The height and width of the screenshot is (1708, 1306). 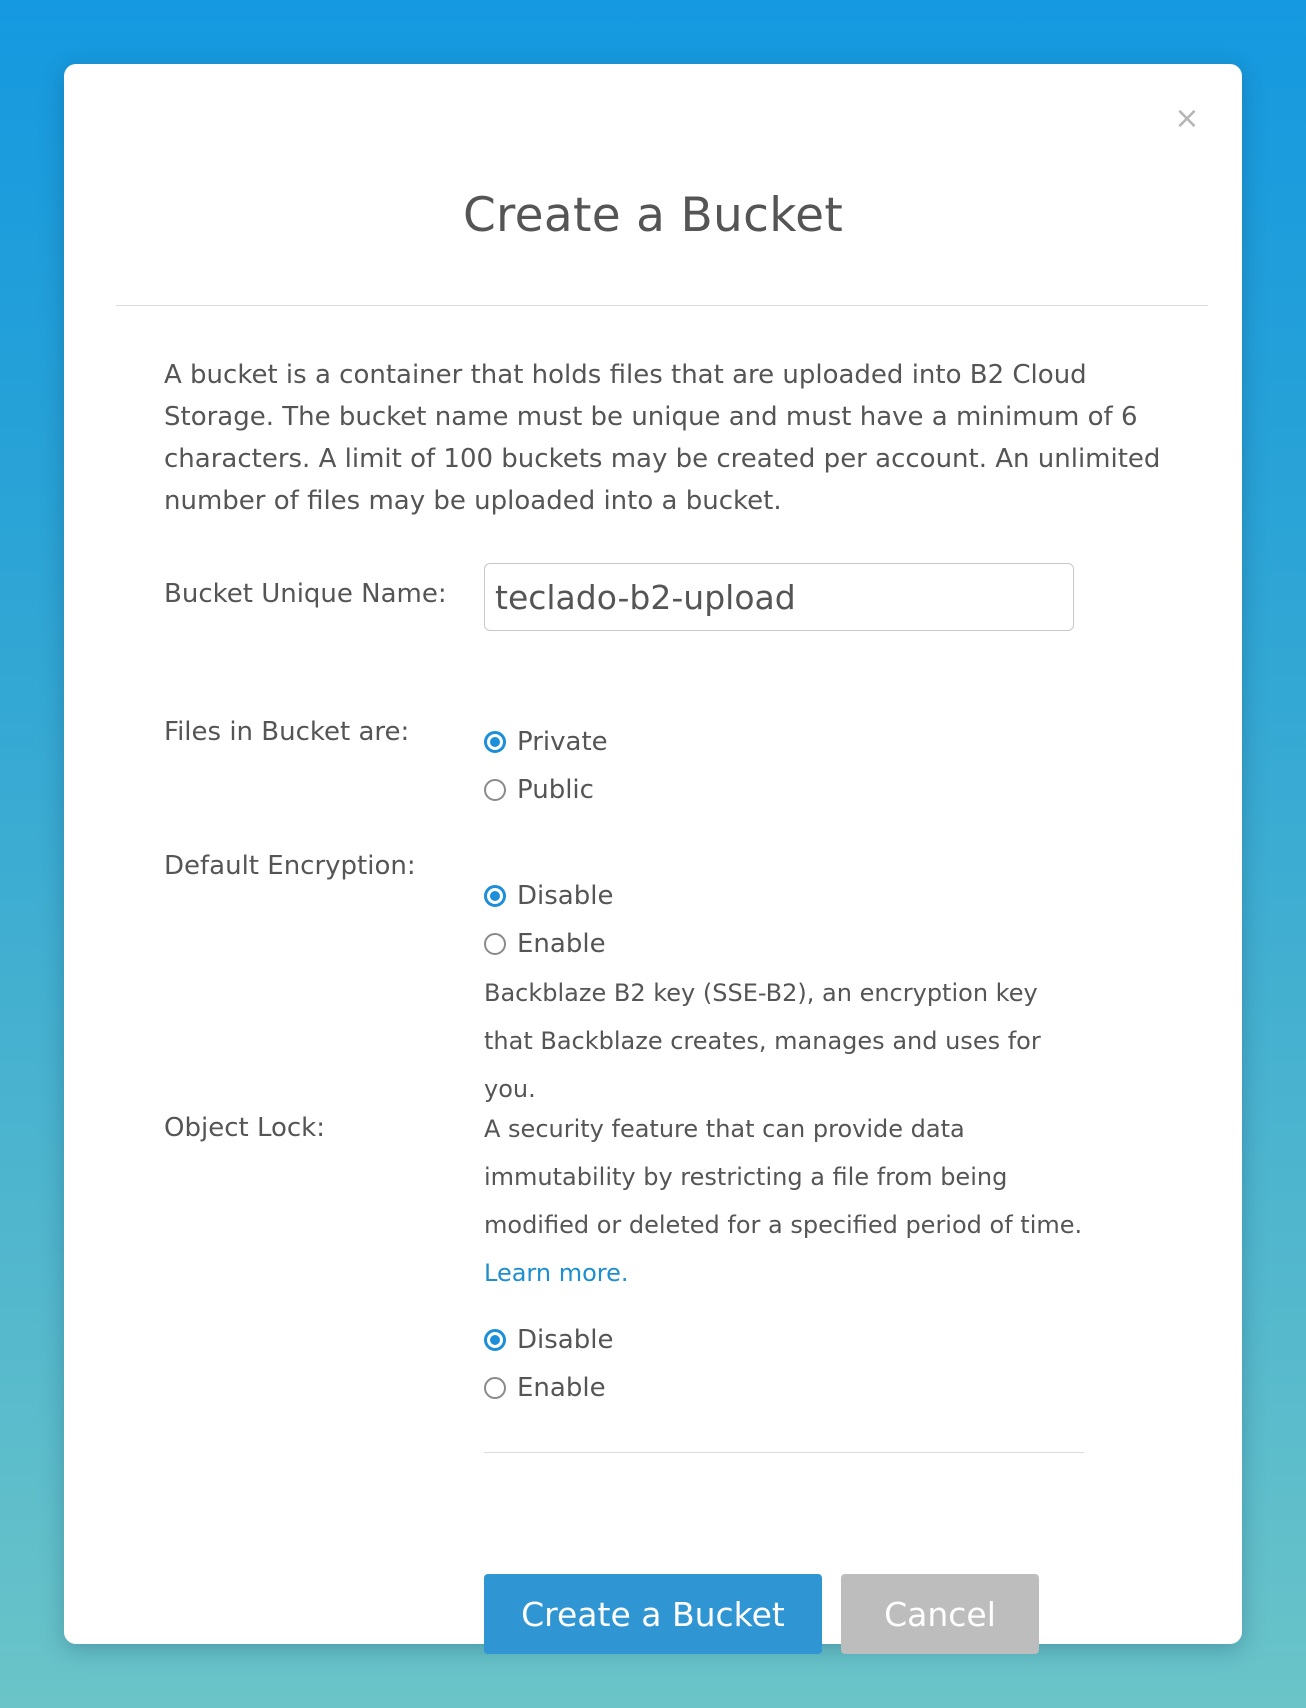 I want to click on radio-public-indicator, so click(x=495, y=790).